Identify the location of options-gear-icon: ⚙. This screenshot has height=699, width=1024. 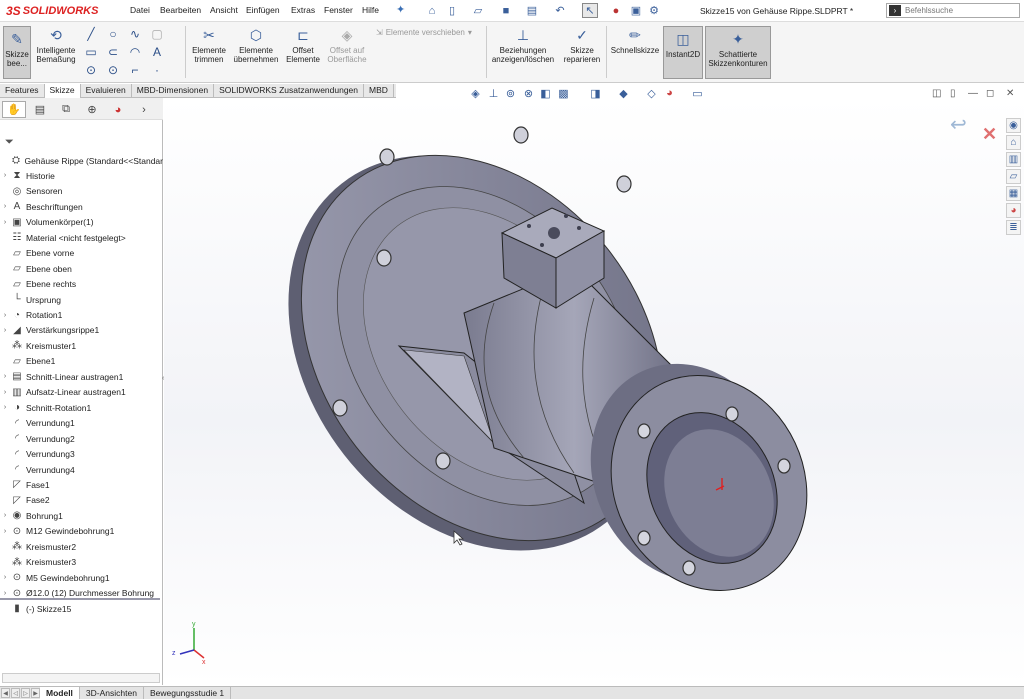
(654, 10).